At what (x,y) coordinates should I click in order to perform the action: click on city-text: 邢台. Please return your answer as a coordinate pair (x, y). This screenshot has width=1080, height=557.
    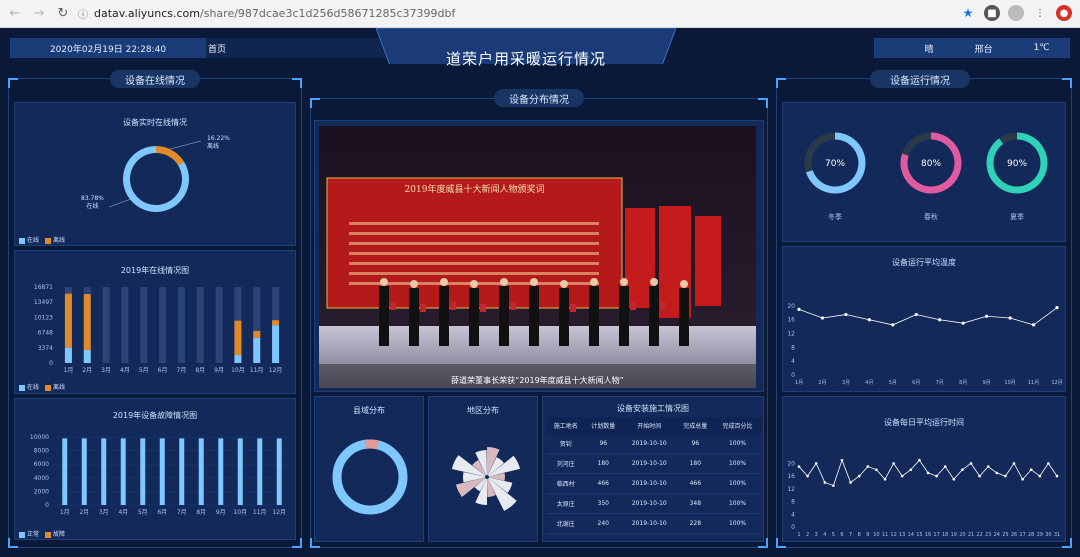
    Looking at the image, I should click on (983, 49).